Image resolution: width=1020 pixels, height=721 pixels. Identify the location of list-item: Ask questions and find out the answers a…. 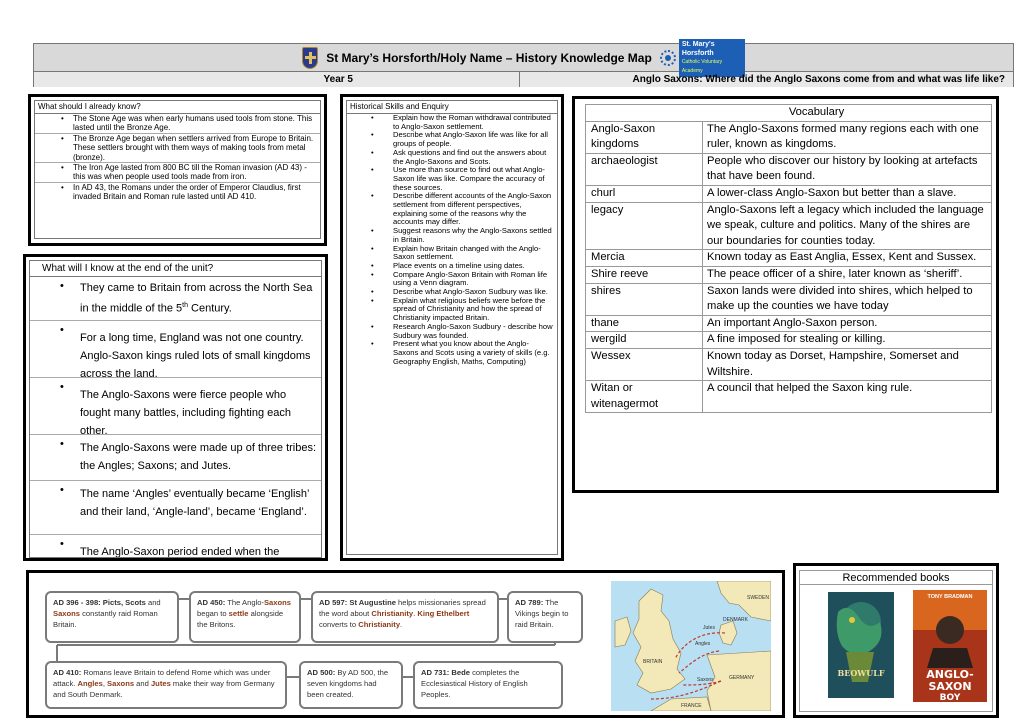
(452, 157).